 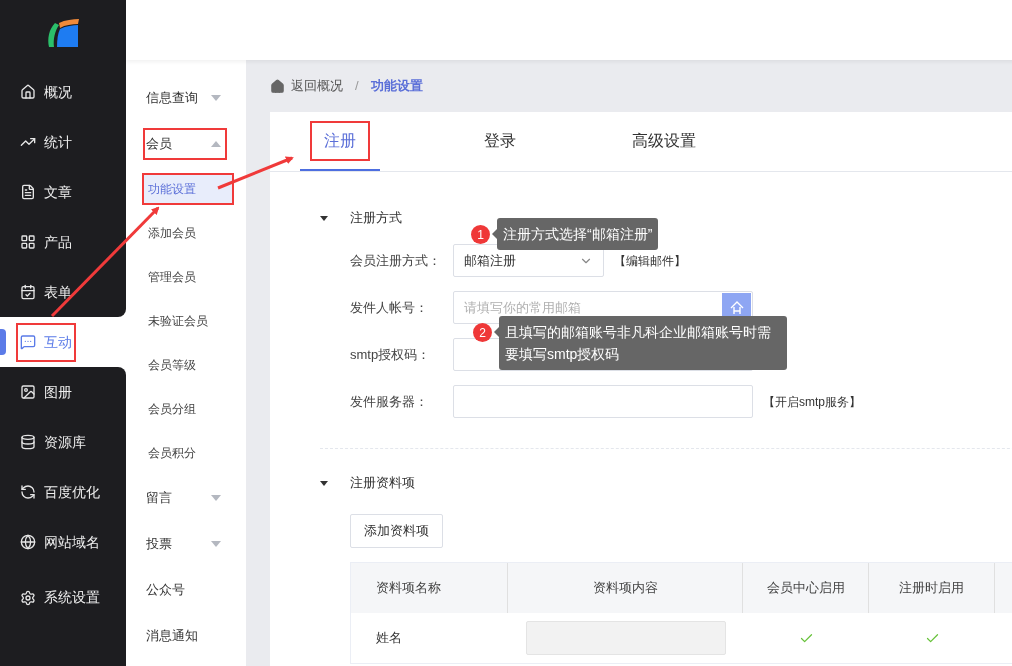 I want to click on nav-label: 概况, so click(x=58, y=92).